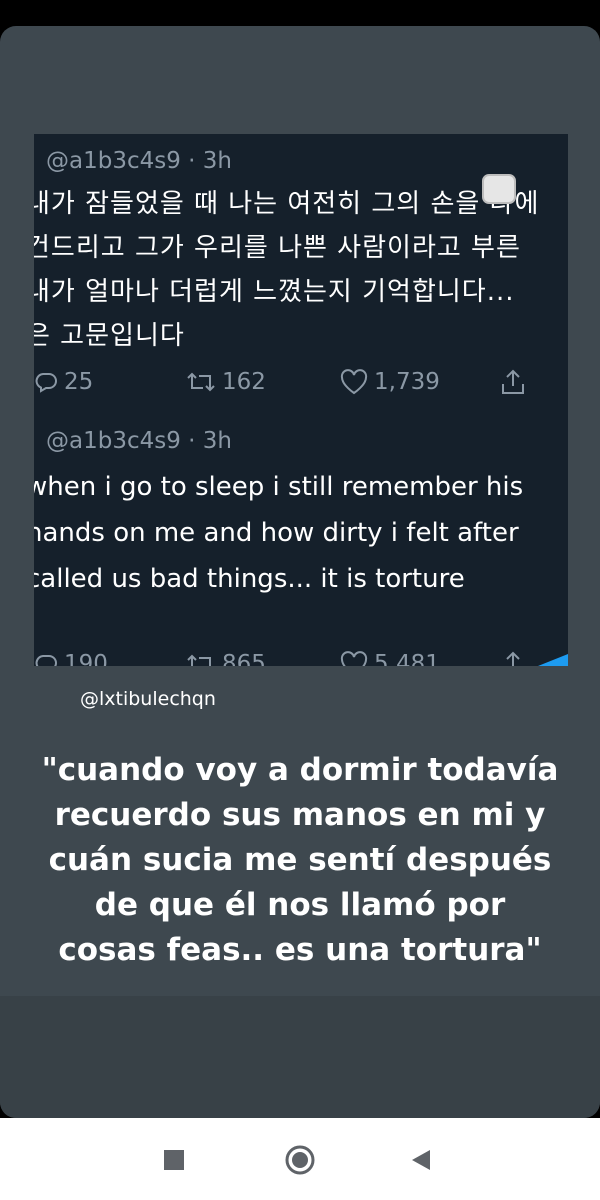  What do you see at coordinates (79, 382) in the screenshot?
I see `reply-count: 25` at bounding box center [79, 382].